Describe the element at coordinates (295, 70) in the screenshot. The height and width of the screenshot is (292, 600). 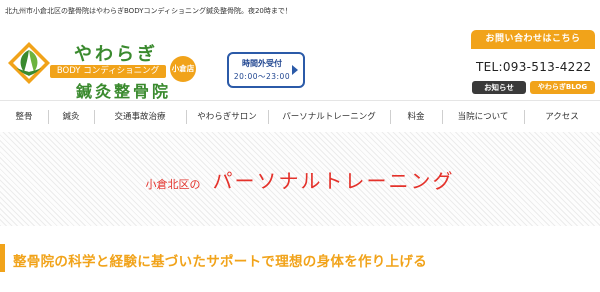
I see `chevron-right-icon` at that location.